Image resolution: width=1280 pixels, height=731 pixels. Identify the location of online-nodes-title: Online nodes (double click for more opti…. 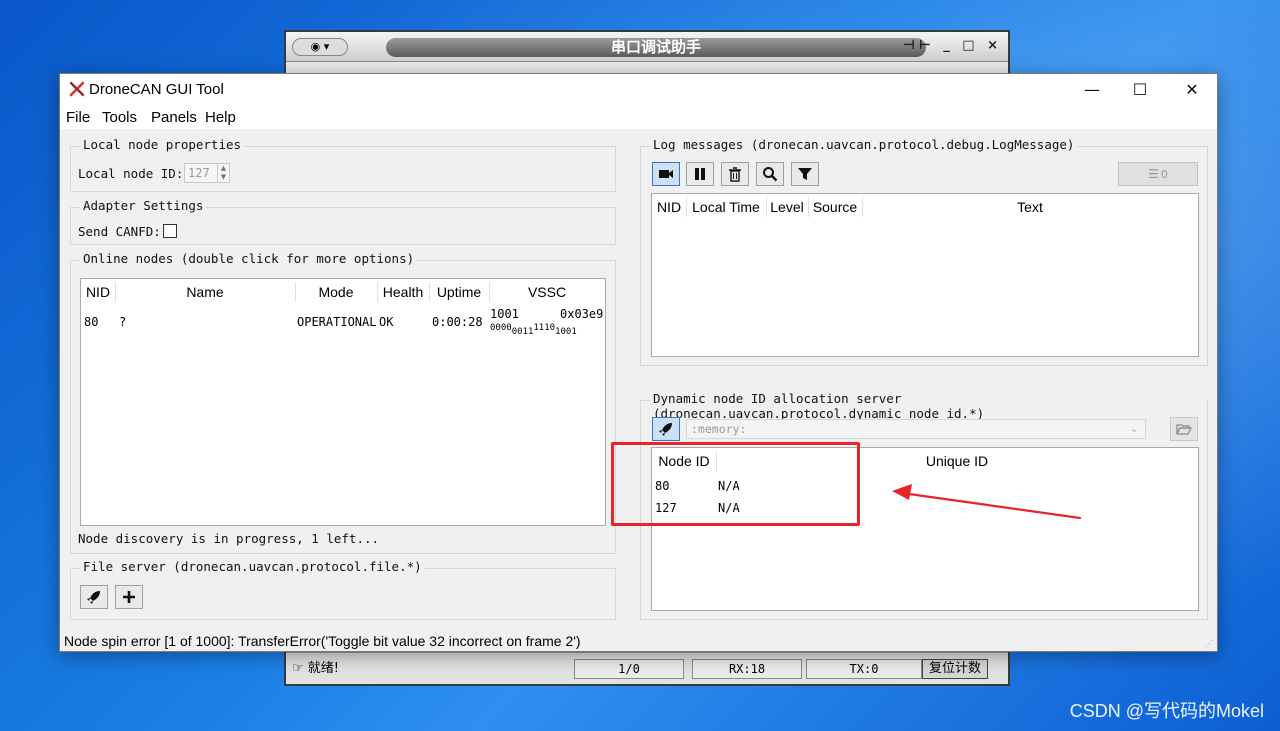
(249, 258).